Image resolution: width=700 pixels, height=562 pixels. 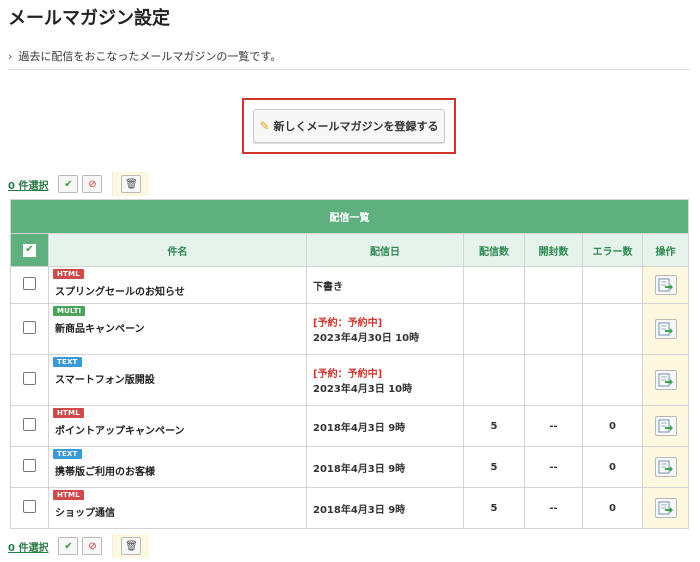 I want to click on table-caption: 配信一覧, so click(x=349, y=216).